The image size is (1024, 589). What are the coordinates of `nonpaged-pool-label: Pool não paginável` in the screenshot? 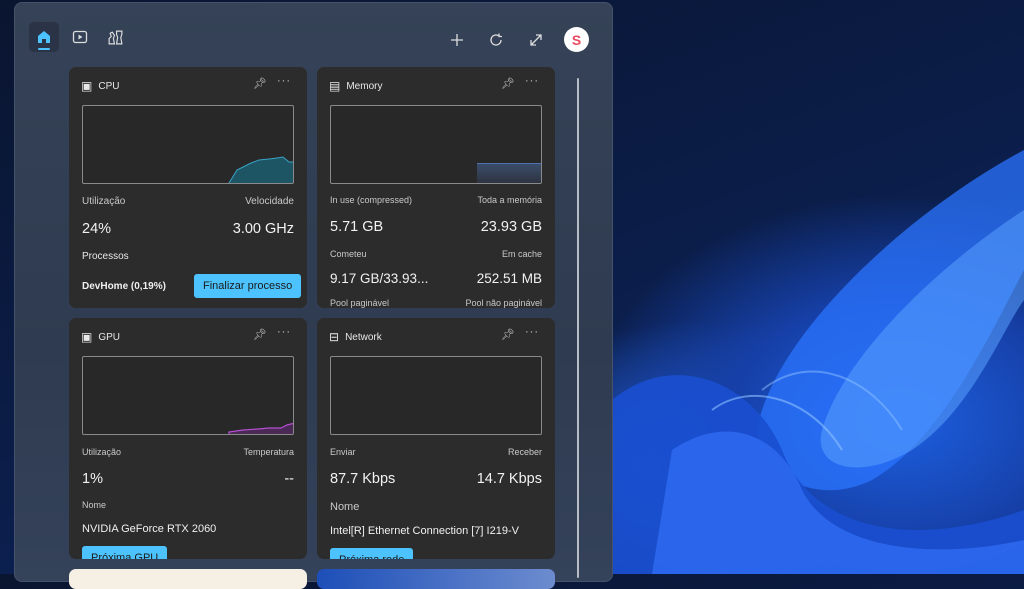 It's located at (503, 303).